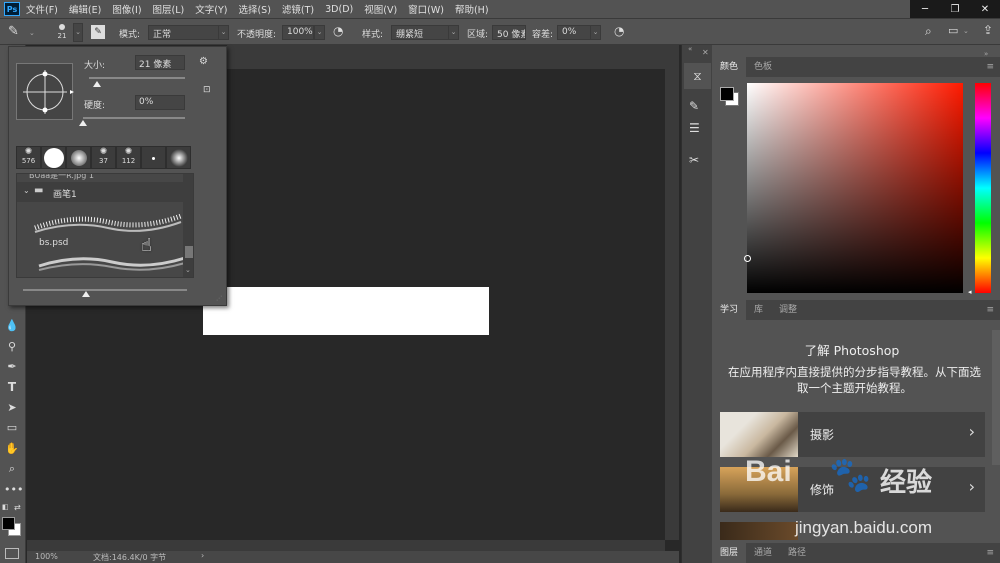  What do you see at coordinates (690, 49) in the screenshot?
I see `collapse-dock-icon: «` at bounding box center [690, 49].